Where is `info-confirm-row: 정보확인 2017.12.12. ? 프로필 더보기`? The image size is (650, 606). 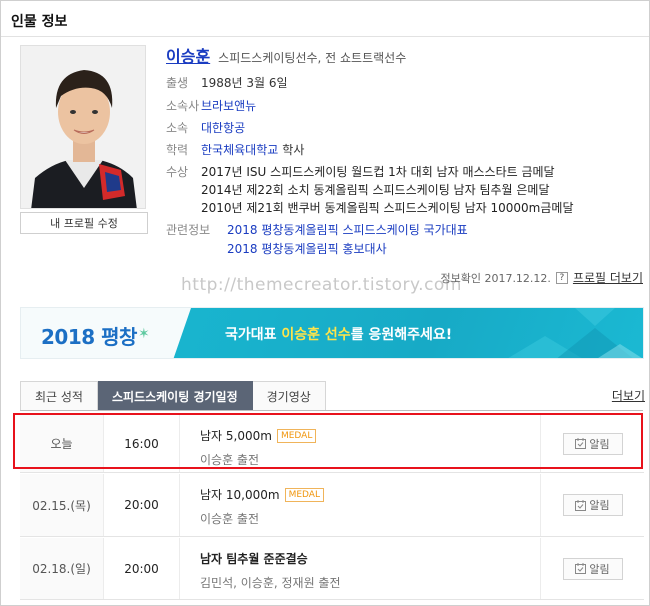 info-confirm-row: 정보확인 2017.12.12. ? 프로필 더보기 is located at coordinates (541, 277).